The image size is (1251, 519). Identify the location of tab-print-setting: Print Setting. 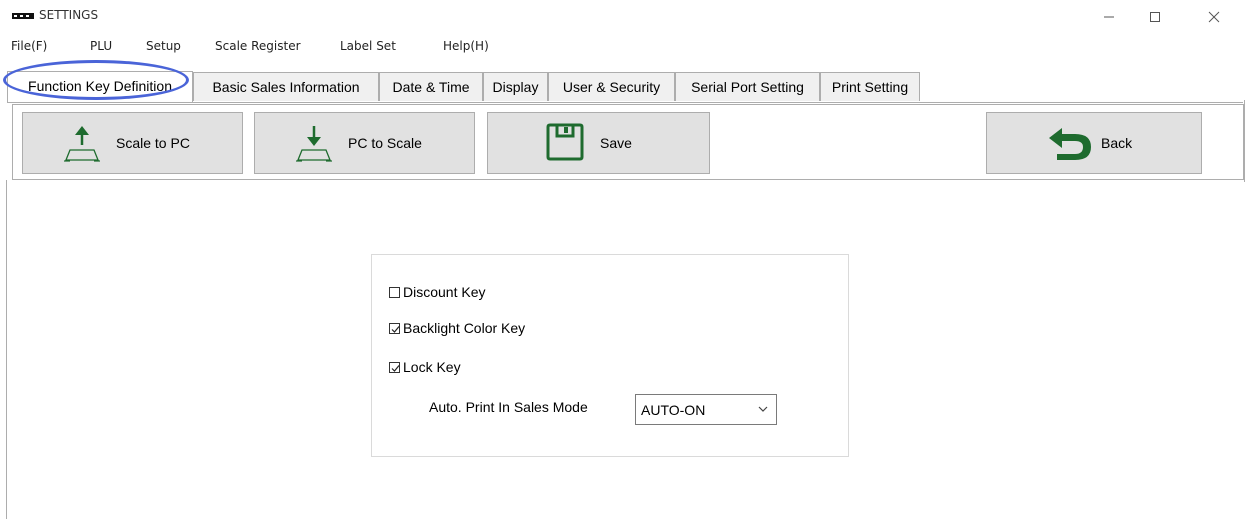
(870, 86).